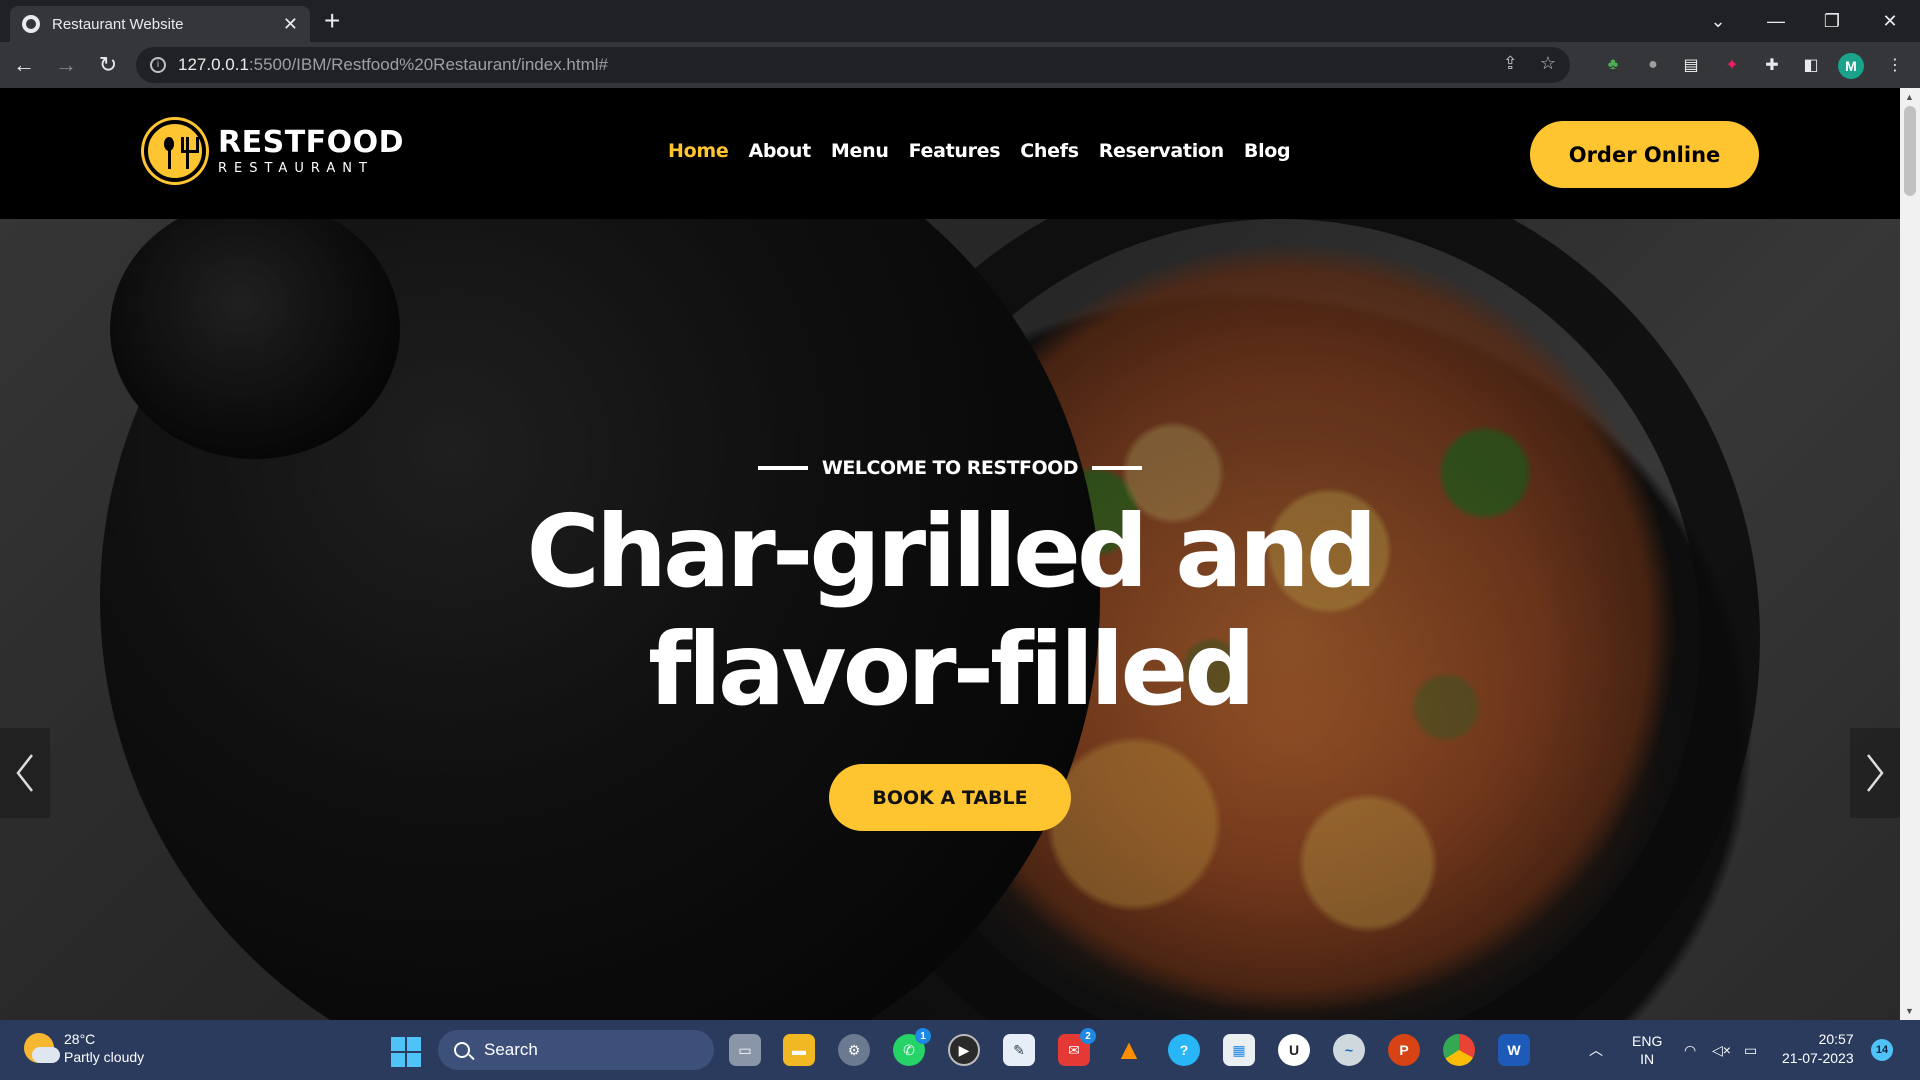  I want to click on settings-gear-icon: ⚙, so click(854, 1050).